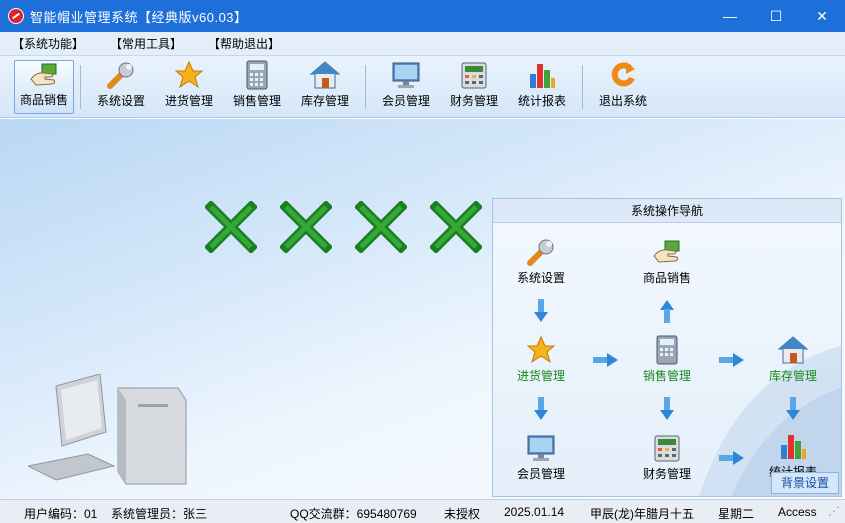  What do you see at coordinates (146, 43) in the screenshot?
I see `menu-common-tools: 【常用工具】` at bounding box center [146, 43].